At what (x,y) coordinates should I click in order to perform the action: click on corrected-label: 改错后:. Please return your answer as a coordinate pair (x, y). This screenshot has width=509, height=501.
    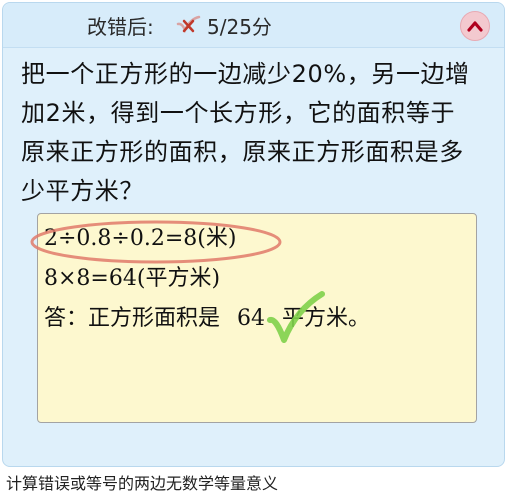
    Looking at the image, I should click on (120, 27).